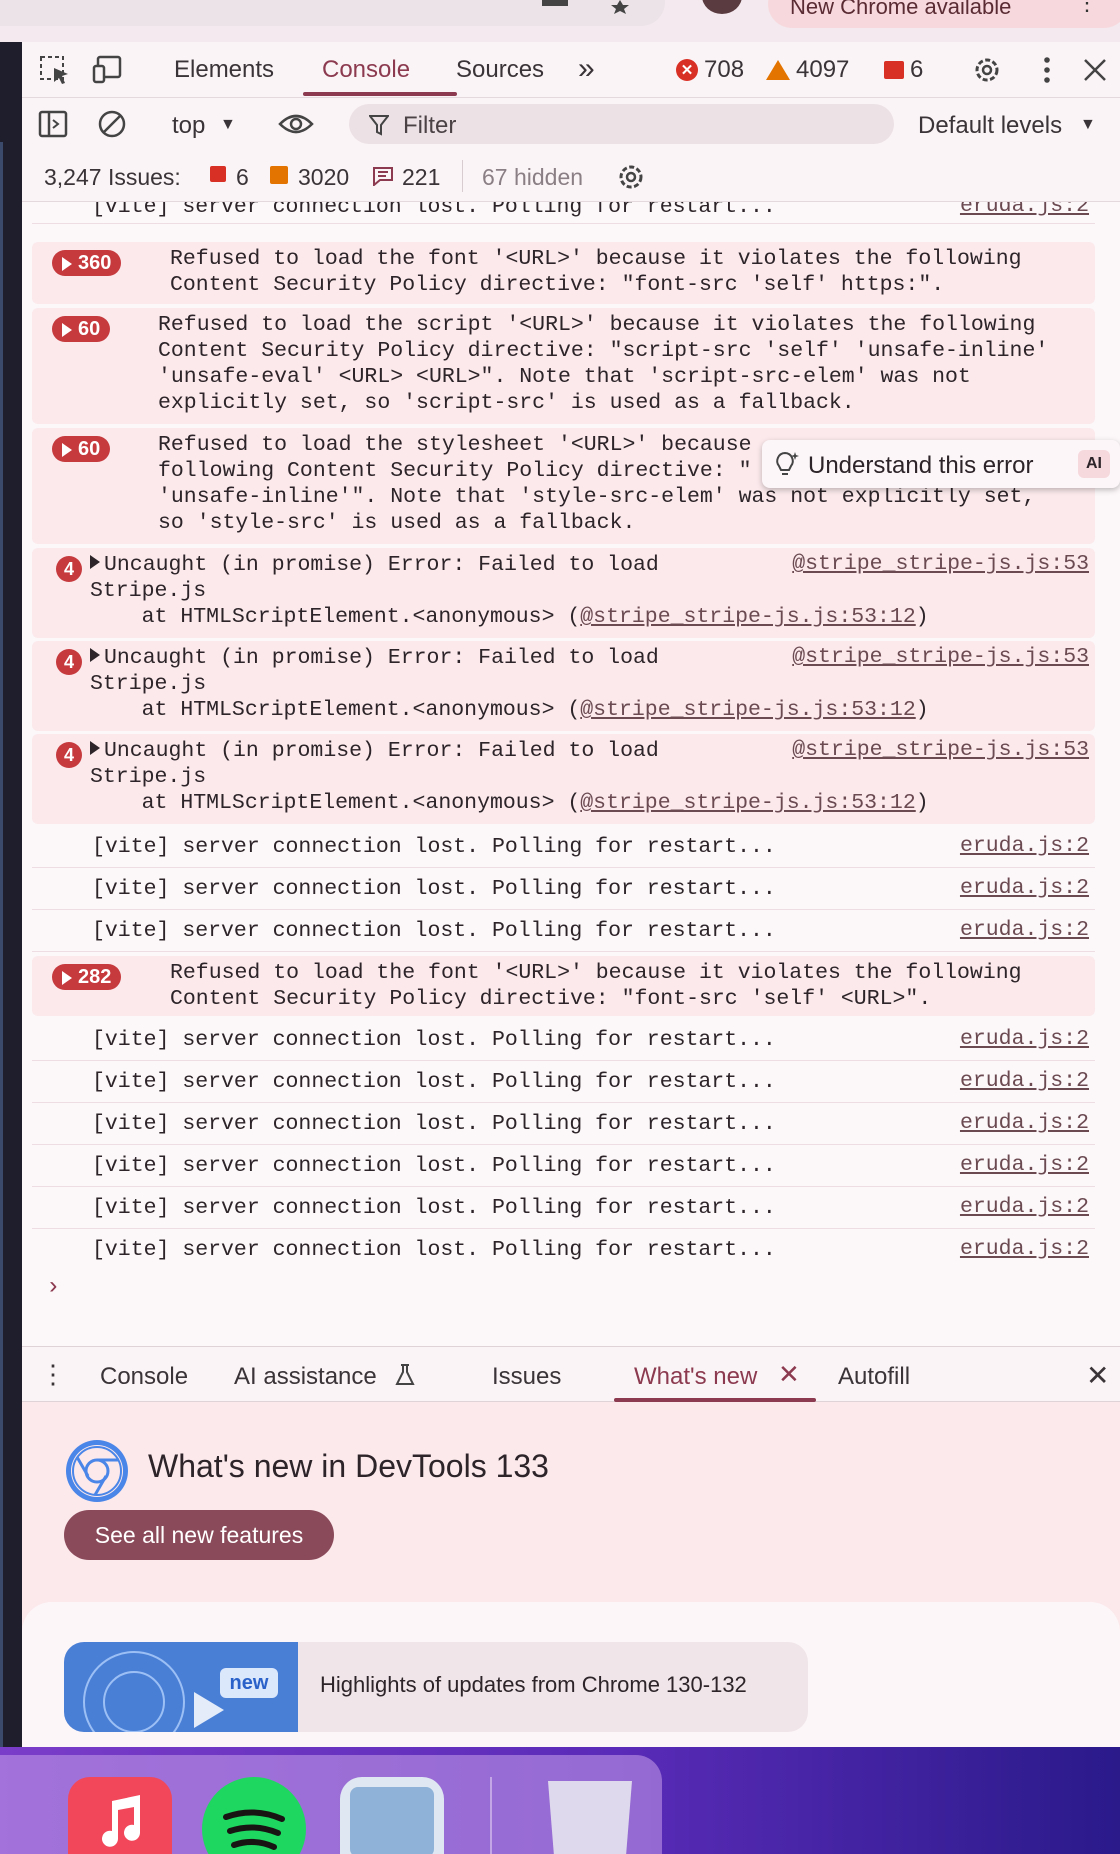  What do you see at coordinates (120, 1815) in the screenshot?
I see `music-app-icon` at bounding box center [120, 1815].